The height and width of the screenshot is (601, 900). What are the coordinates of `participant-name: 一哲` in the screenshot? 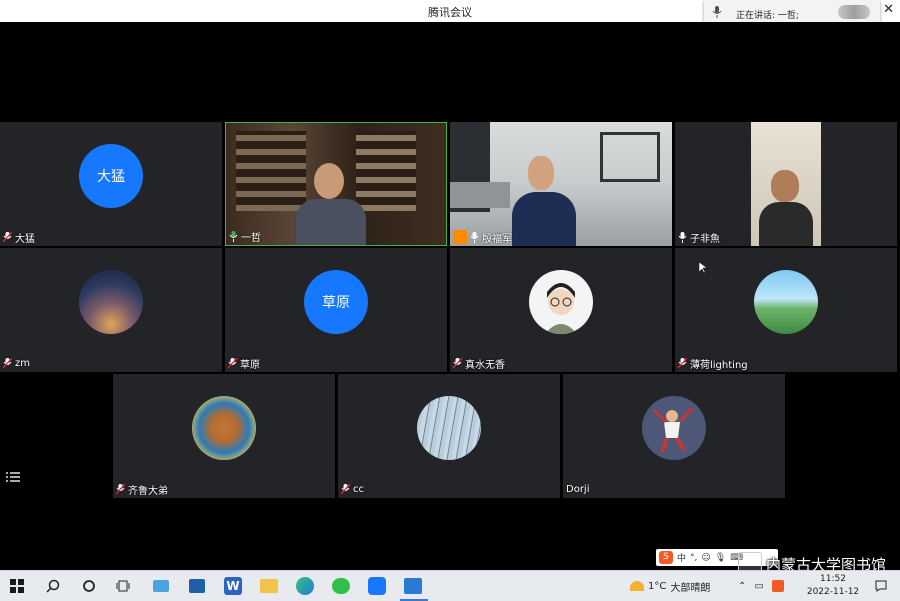 It's located at (251, 238).